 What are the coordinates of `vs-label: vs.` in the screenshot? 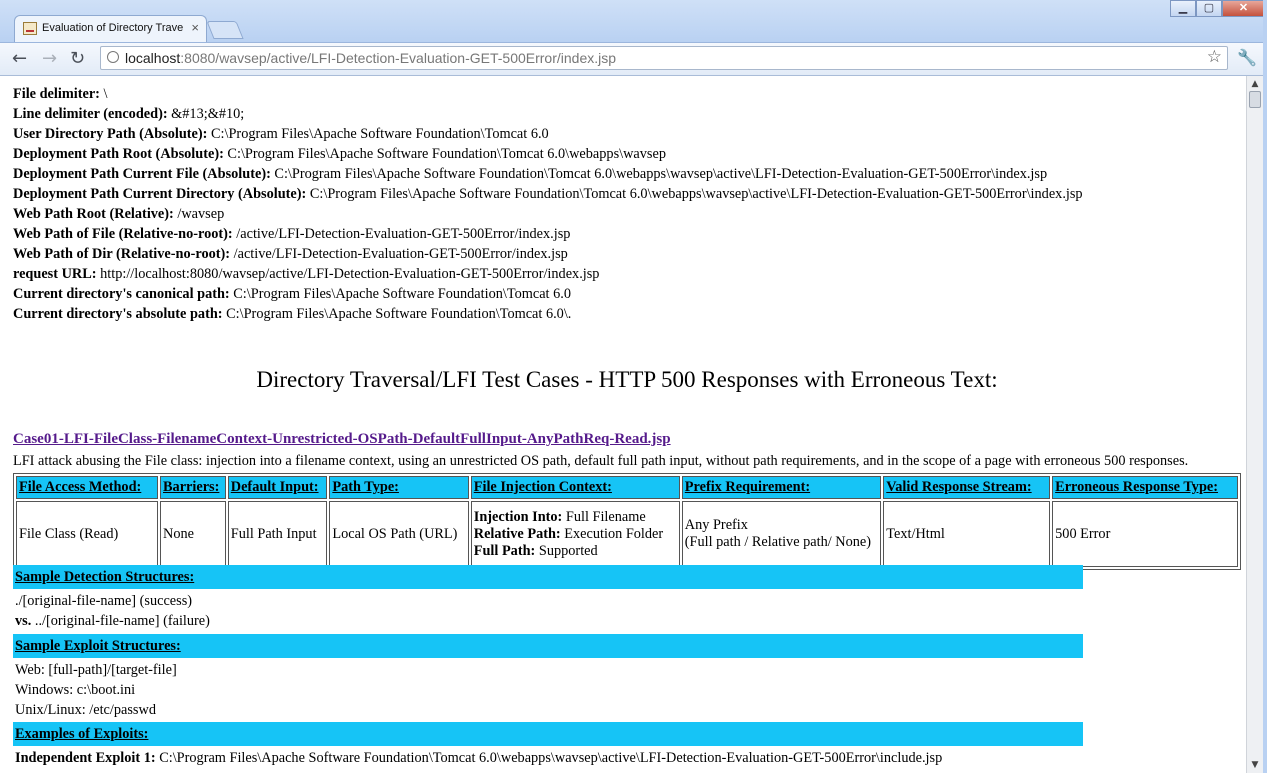 It's located at (23, 621).